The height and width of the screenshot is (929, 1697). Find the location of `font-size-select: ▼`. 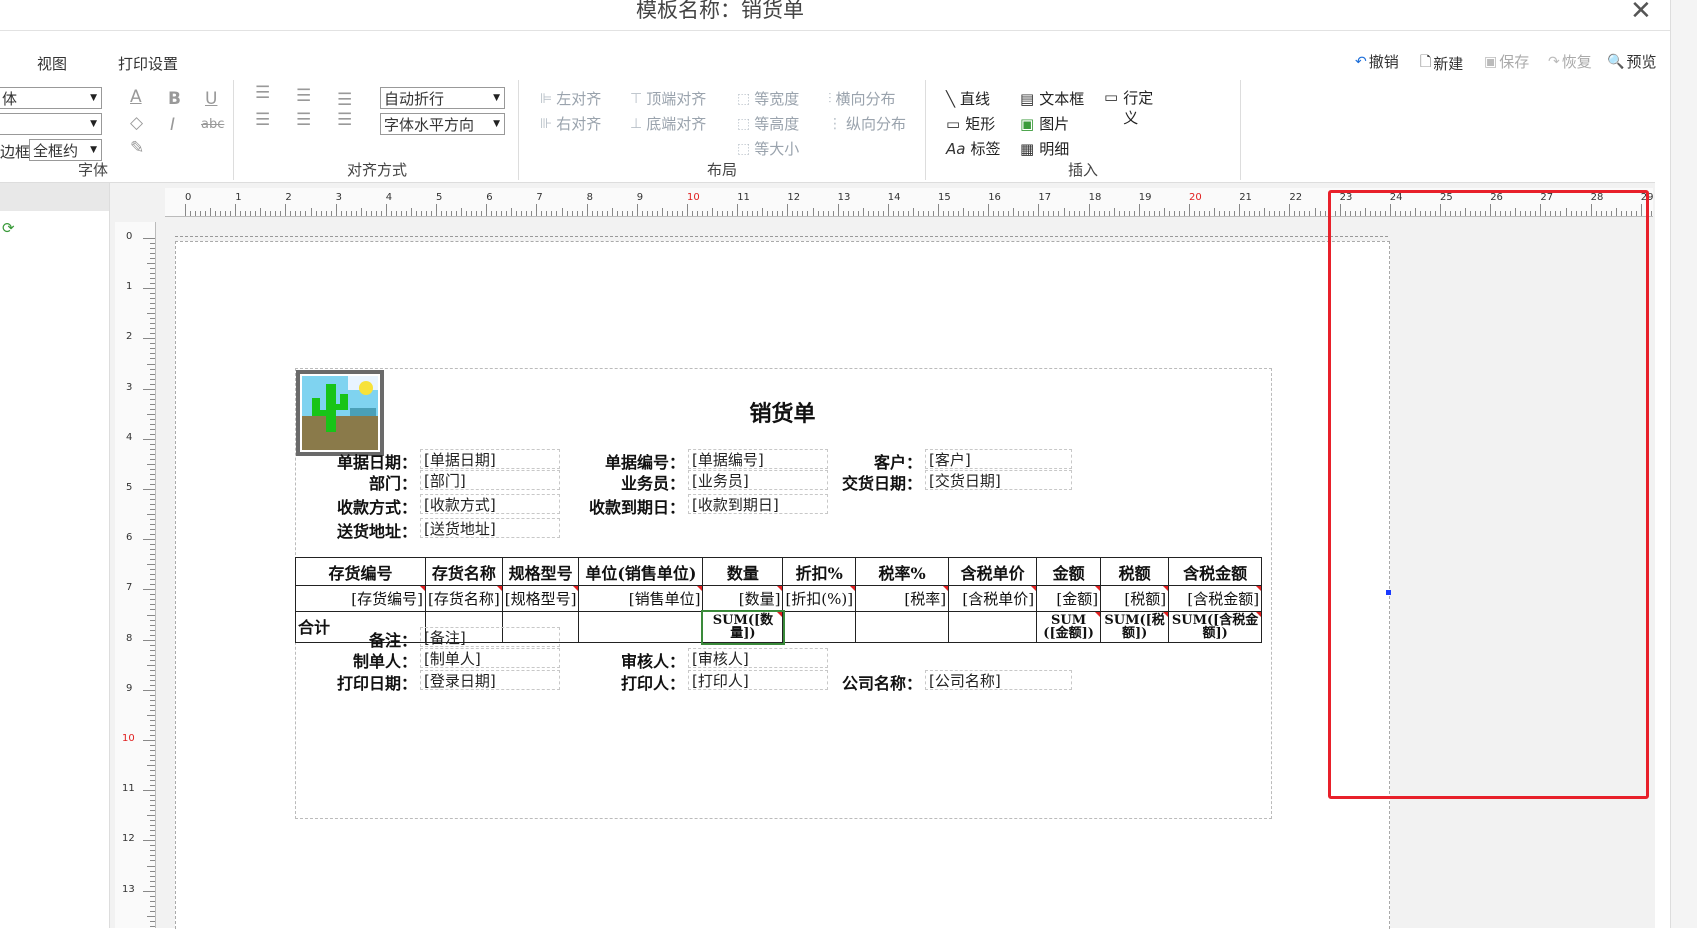

font-size-select: ▼ is located at coordinates (51, 124).